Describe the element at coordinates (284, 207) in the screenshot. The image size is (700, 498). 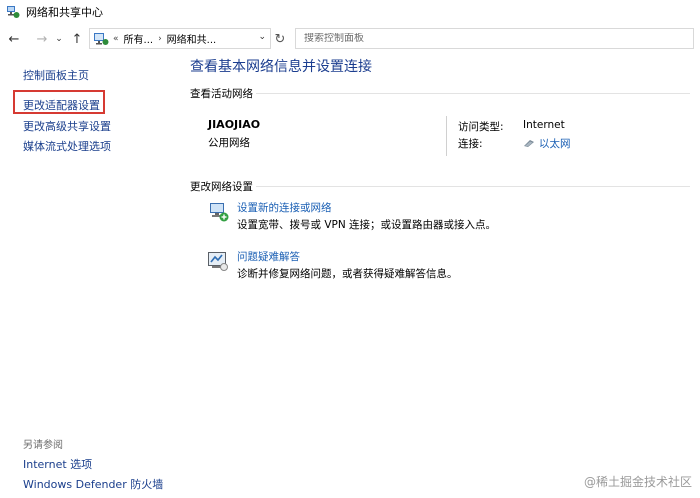
I see `setup-new-connection-link: 设置新的连接或网络` at that location.